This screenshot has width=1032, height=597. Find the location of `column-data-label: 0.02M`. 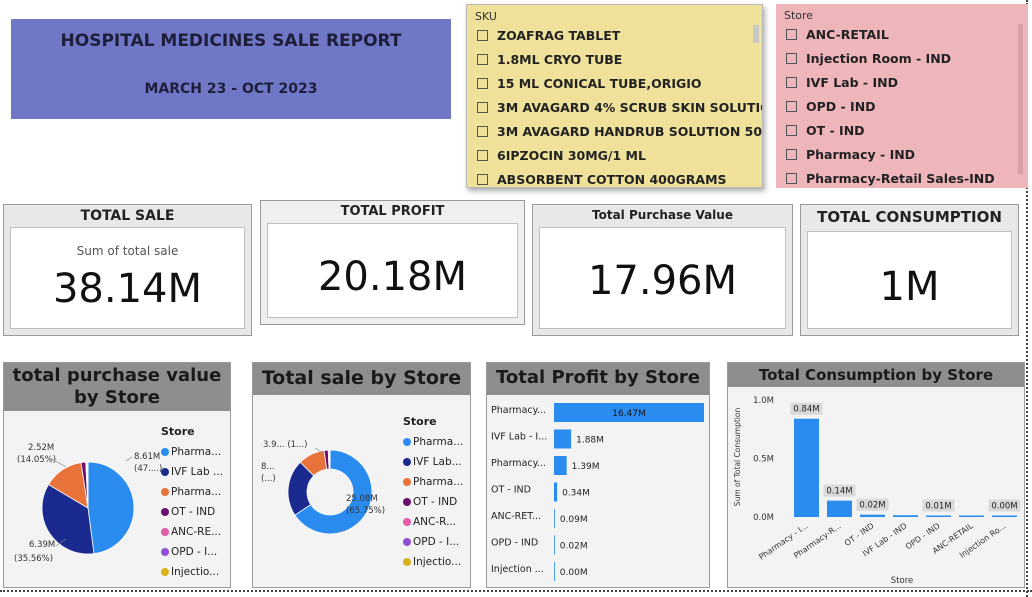

column-data-label: 0.02M is located at coordinates (872, 506).